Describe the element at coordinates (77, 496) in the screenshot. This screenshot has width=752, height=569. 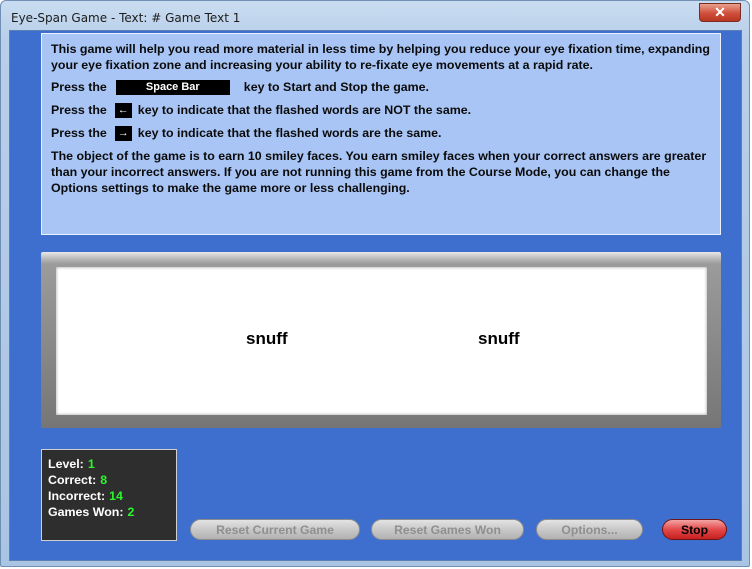
I see `incorrect-label: Incorrect:` at that location.